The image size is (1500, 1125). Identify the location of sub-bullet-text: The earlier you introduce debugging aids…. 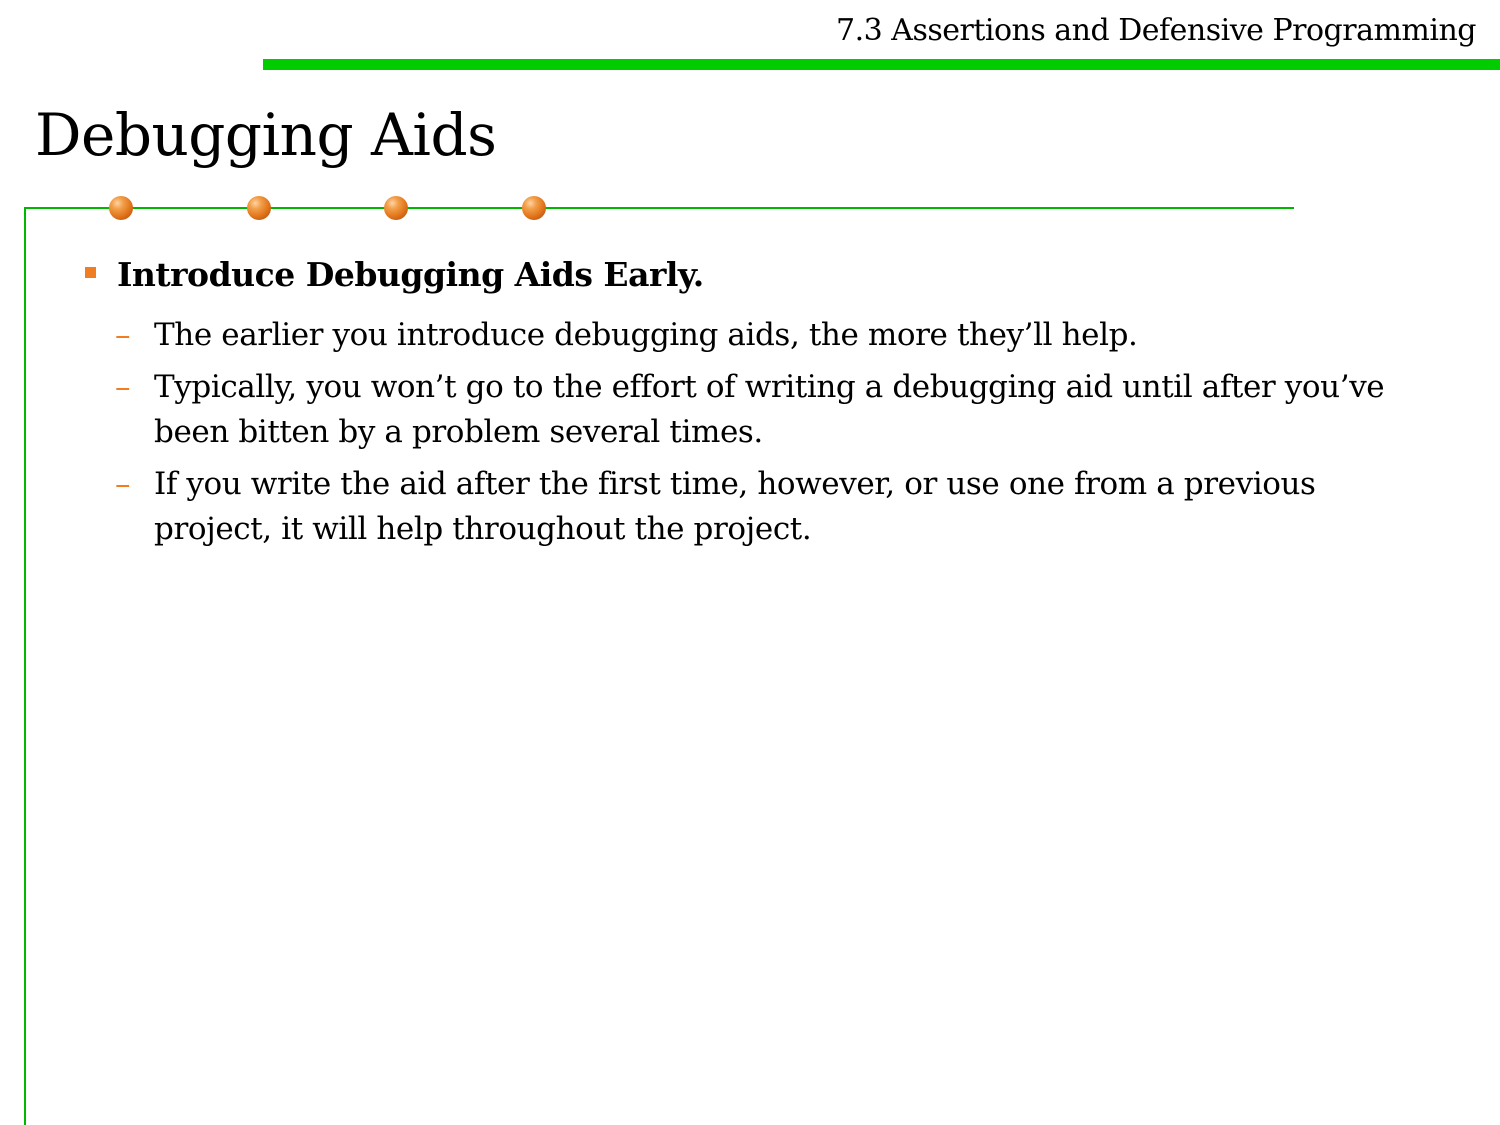
(646, 335).